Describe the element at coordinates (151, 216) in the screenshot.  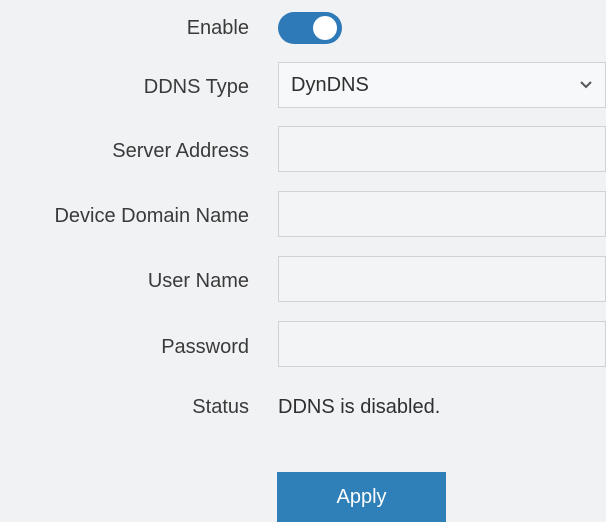
I see `device-domain-name-label: Device Domain Name` at that location.